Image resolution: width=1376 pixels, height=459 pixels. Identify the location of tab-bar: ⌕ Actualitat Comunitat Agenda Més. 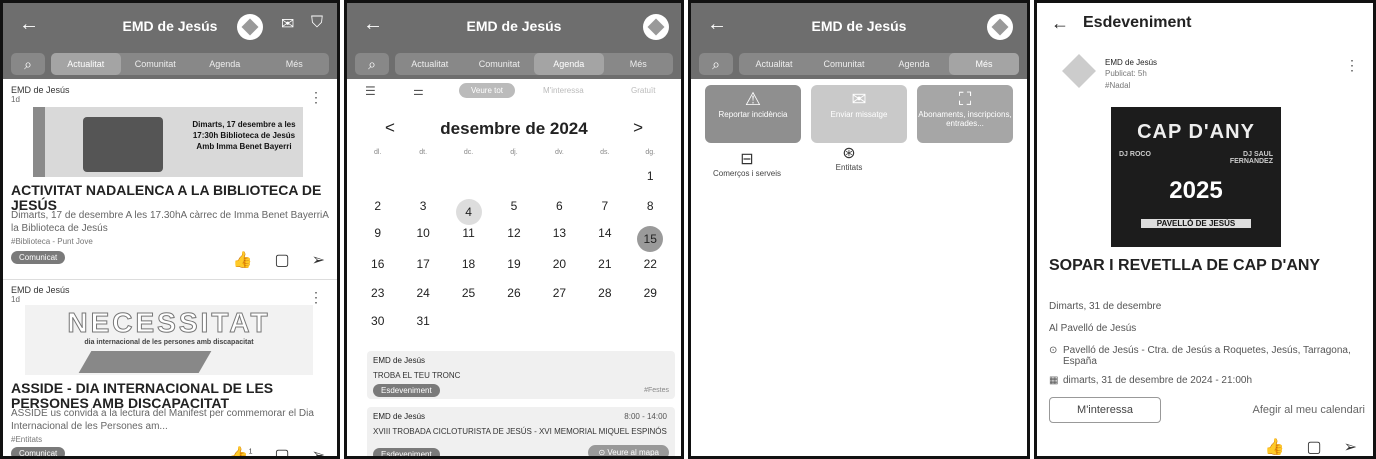
(170, 65).